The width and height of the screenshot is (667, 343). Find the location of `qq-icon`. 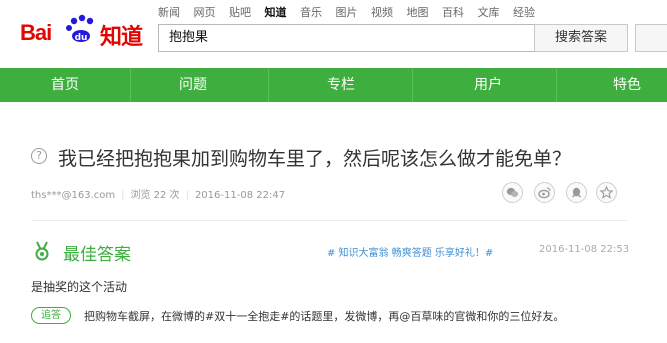

qq-icon is located at coordinates (576, 192).